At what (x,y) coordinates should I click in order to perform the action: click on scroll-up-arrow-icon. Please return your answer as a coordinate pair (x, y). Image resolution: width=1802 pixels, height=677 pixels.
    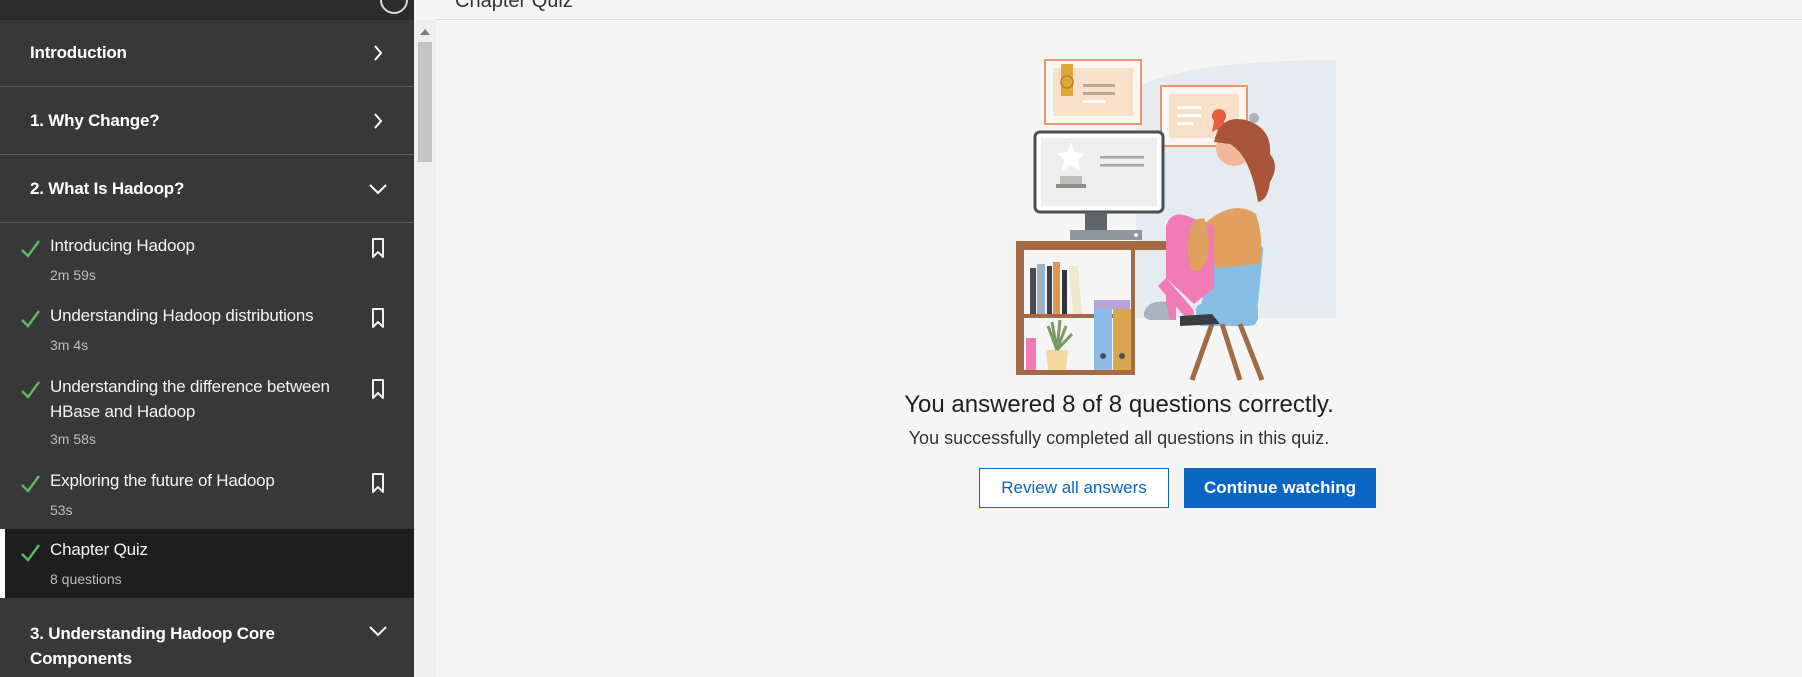
    Looking at the image, I should click on (425, 32).